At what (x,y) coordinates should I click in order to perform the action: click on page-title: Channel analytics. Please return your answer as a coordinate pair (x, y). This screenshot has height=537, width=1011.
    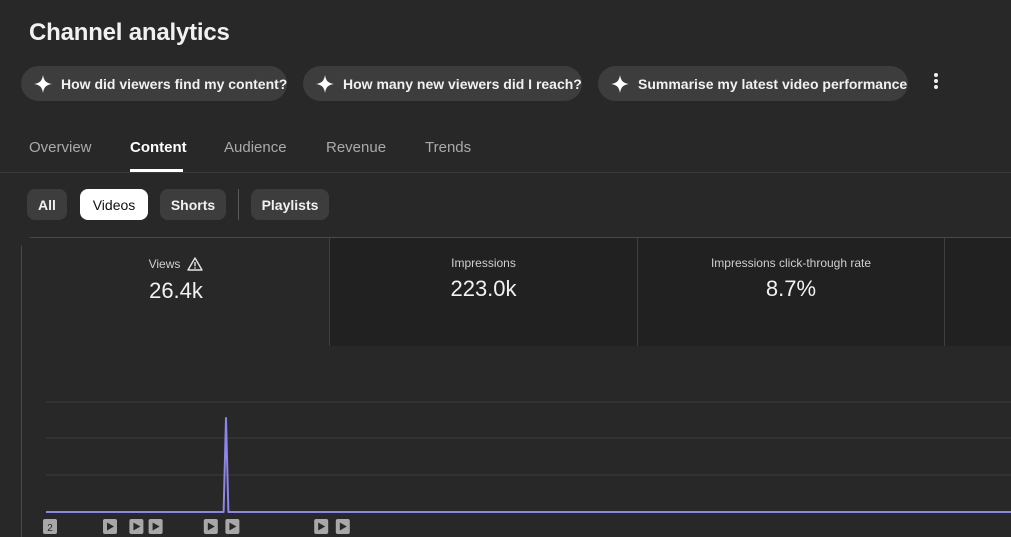
    Looking at the image, I should click on (129, 32).